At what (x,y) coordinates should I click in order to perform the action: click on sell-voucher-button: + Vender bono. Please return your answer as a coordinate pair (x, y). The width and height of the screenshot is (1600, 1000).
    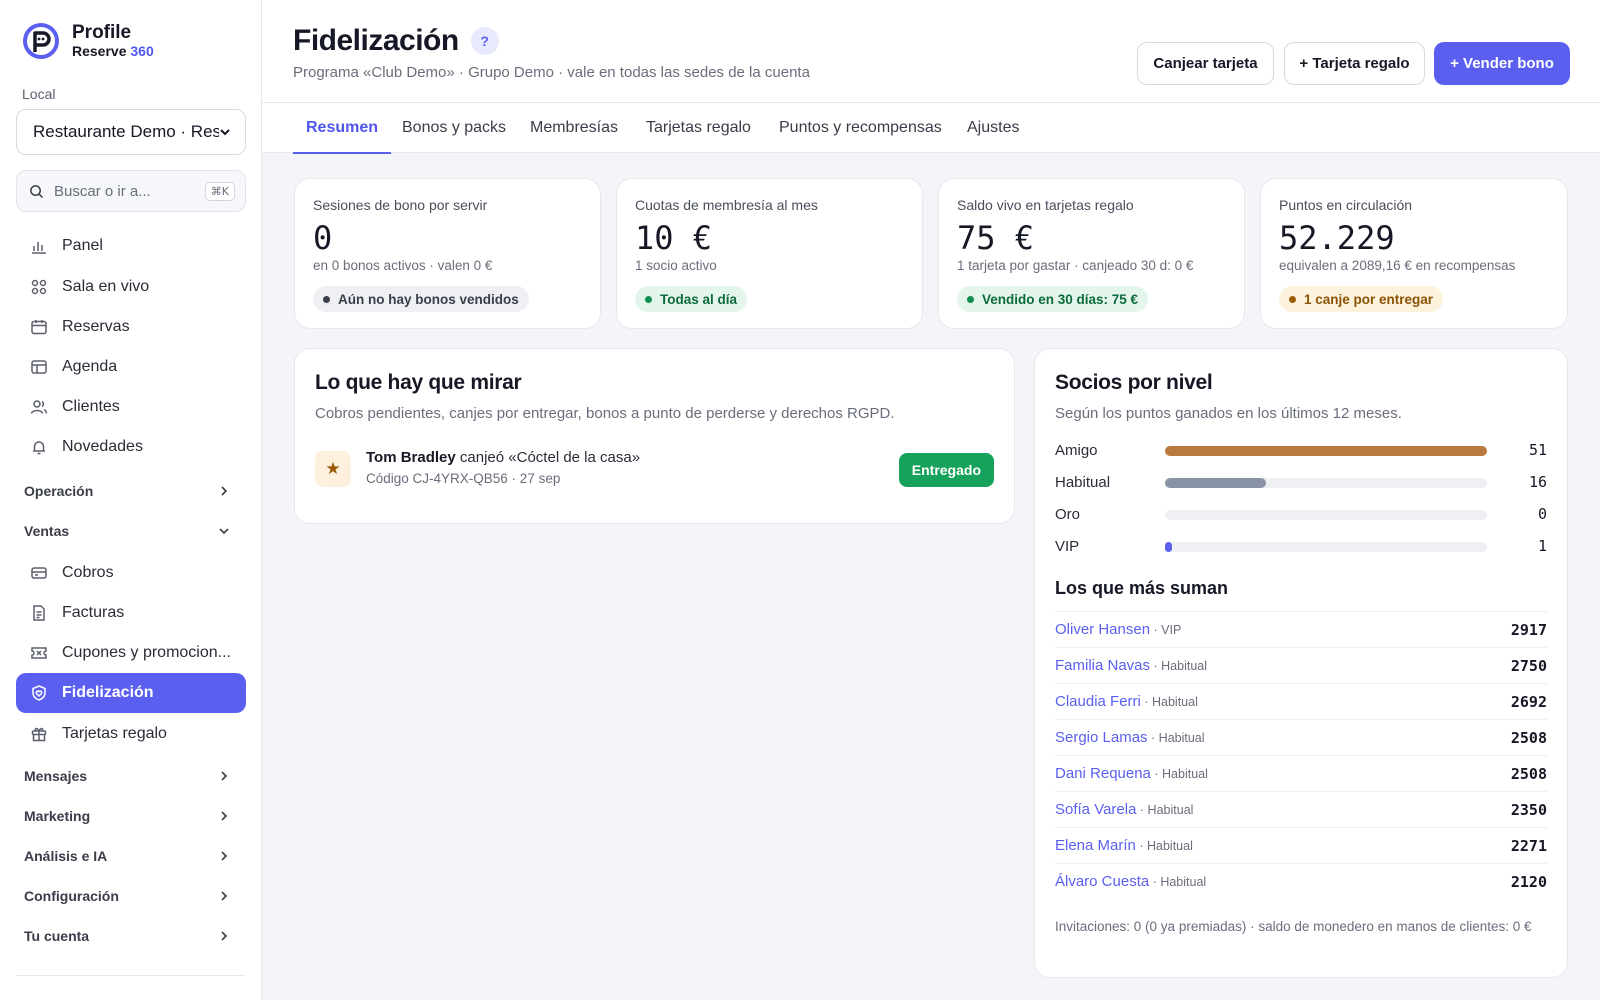
    Looking at the image, I should click on (1502, 63).